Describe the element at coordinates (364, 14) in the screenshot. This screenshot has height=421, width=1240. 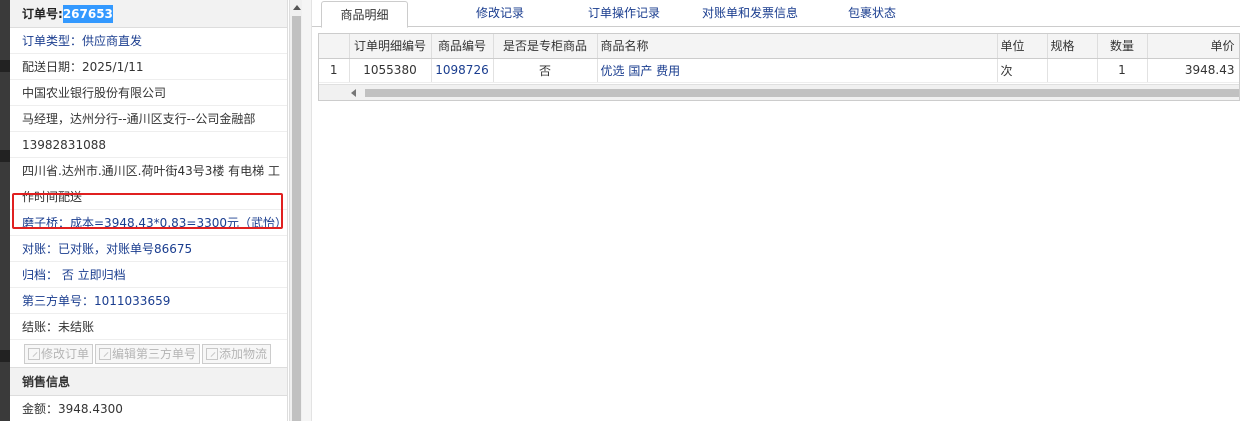
I see `tab-product-details: 商品明细` at that location.